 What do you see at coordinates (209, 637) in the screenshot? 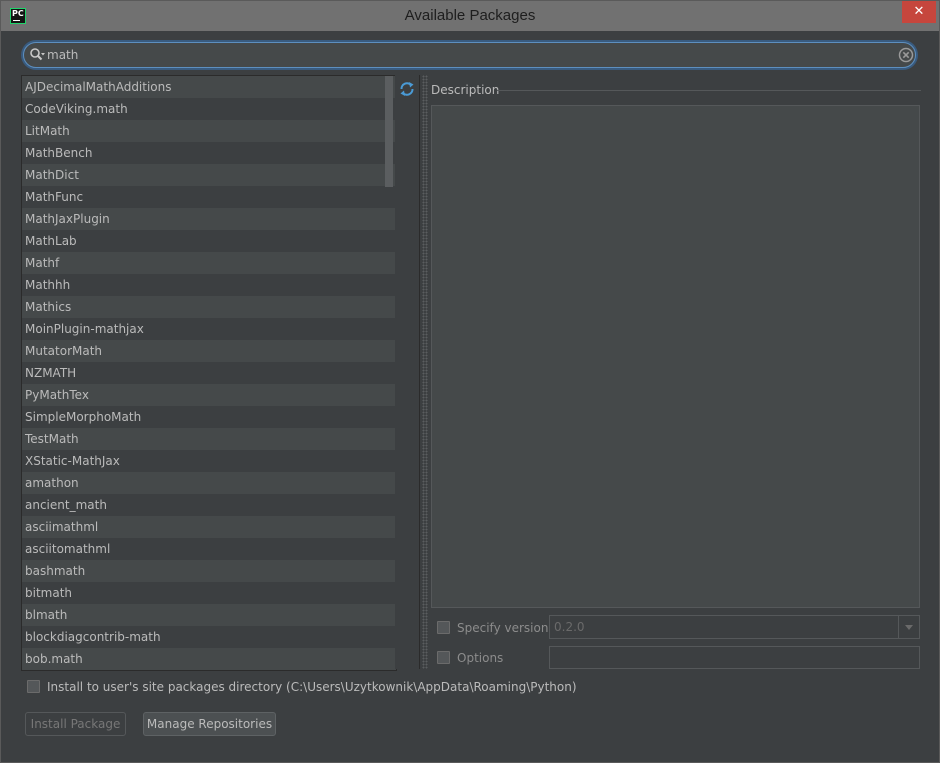
I see `package-list-item: blockdiagcontrib-math` at bounding box center [209, 637].